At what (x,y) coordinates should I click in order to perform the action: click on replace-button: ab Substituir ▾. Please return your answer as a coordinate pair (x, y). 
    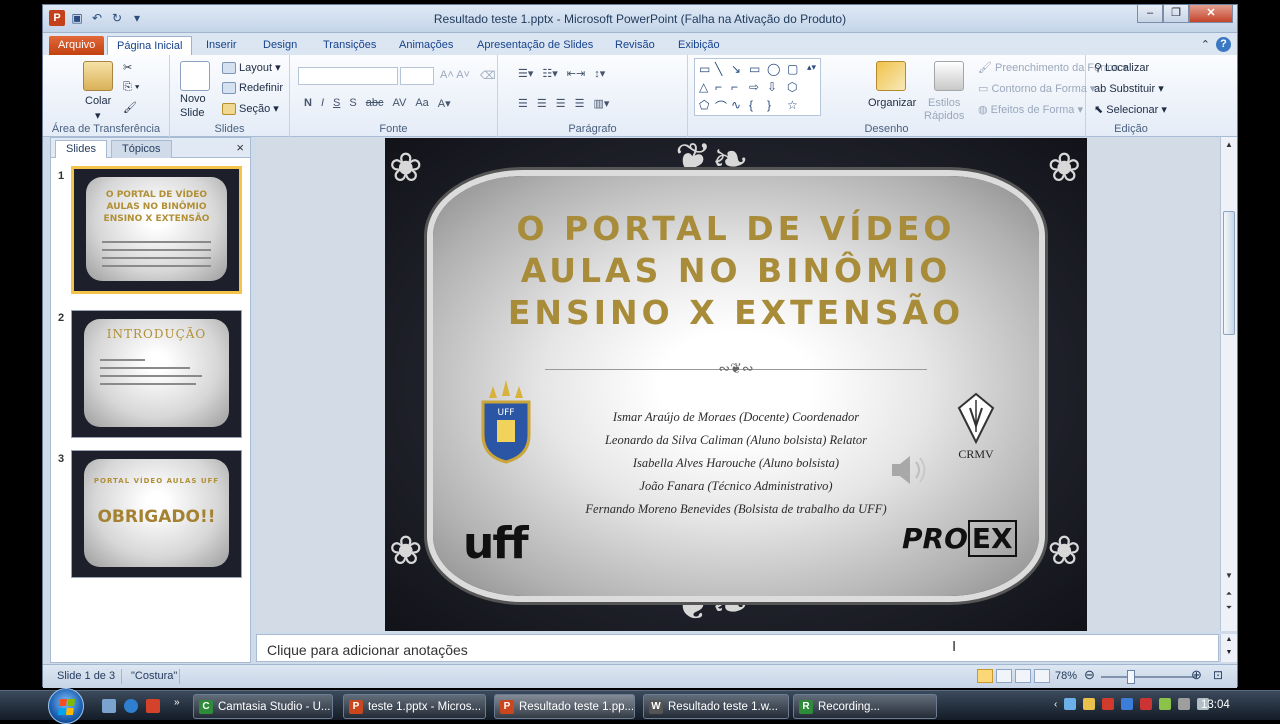
    Looking at the image, I should click on (1129, 88).